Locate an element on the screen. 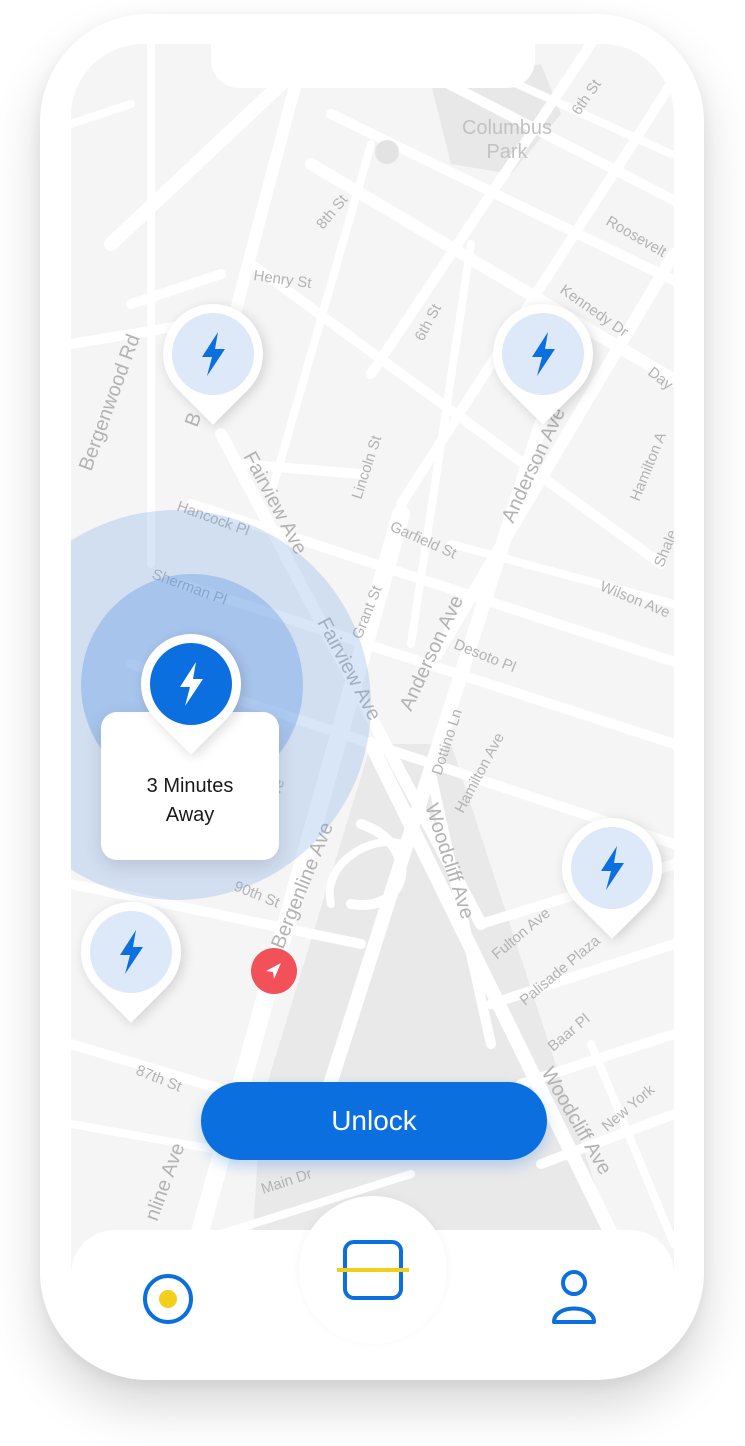 The image size is (745, 1446). street-label: nline Ave is located at coordinates (165, 1181).